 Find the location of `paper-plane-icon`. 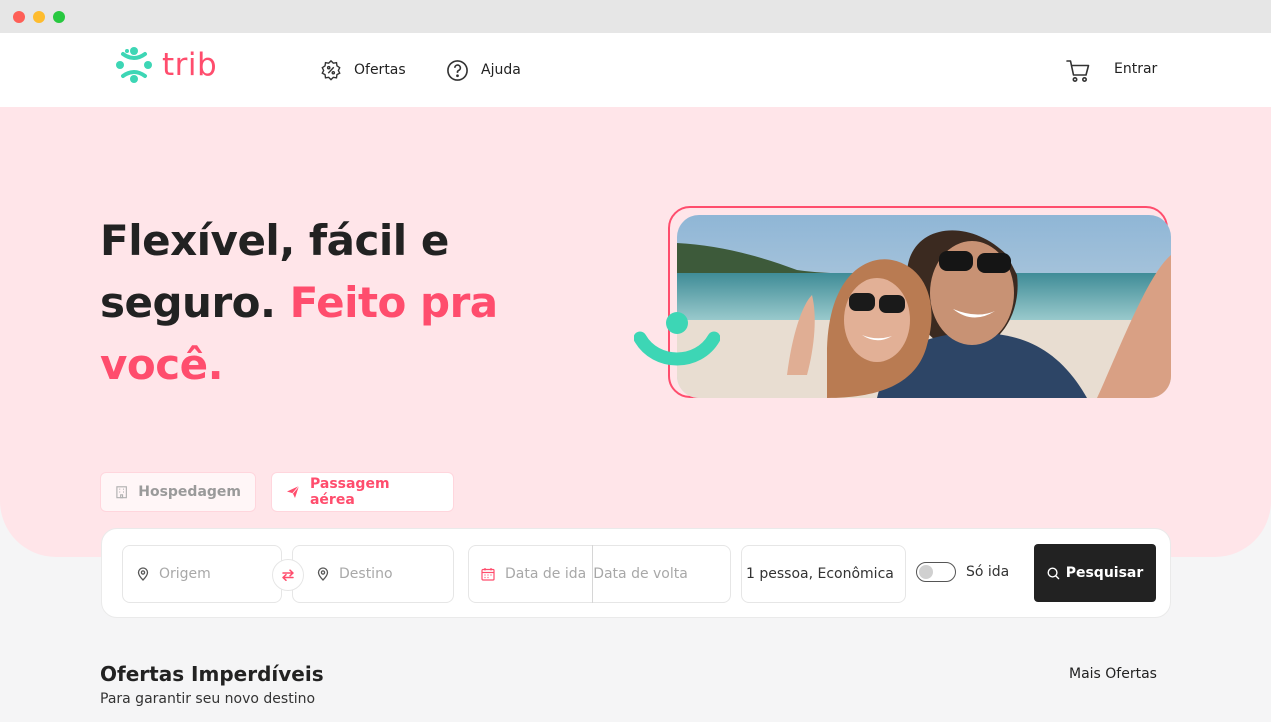

paper-plane-icon is located at coordinates (293, 491).